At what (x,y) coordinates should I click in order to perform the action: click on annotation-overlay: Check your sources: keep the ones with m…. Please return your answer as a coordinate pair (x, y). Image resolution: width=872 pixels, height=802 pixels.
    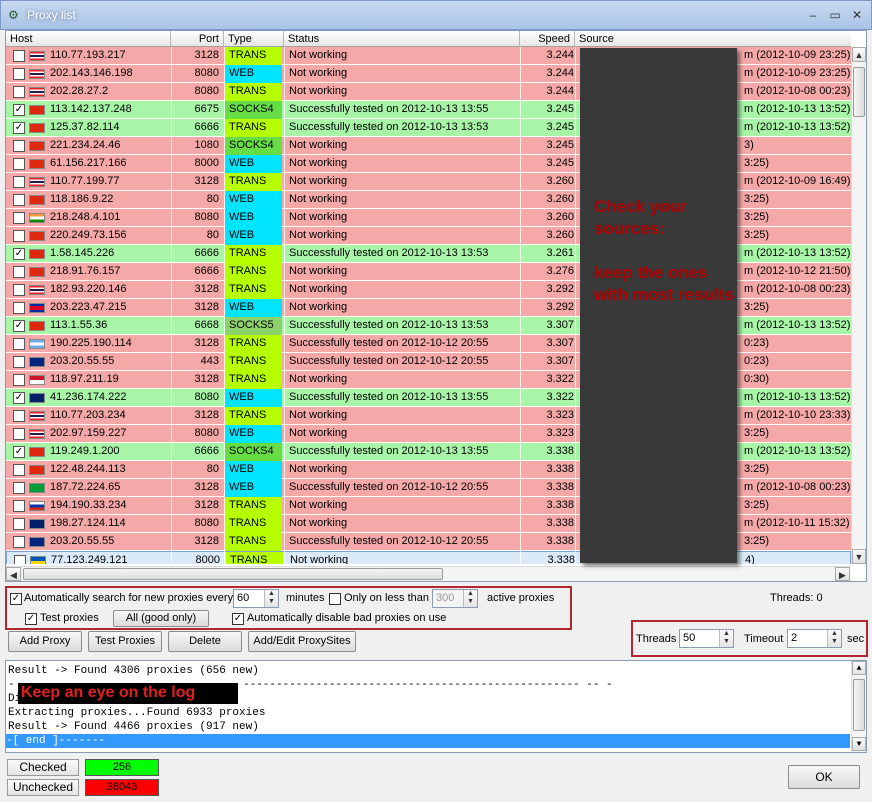
    Looking at the image, I should click on (658, 305).